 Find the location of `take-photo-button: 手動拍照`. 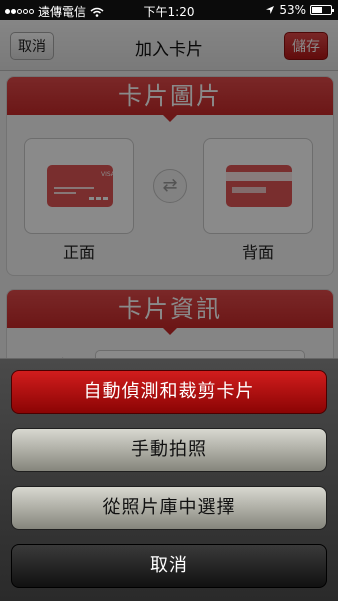

take-photo-button: 手動拍照 is located at coordinates (169, 450).